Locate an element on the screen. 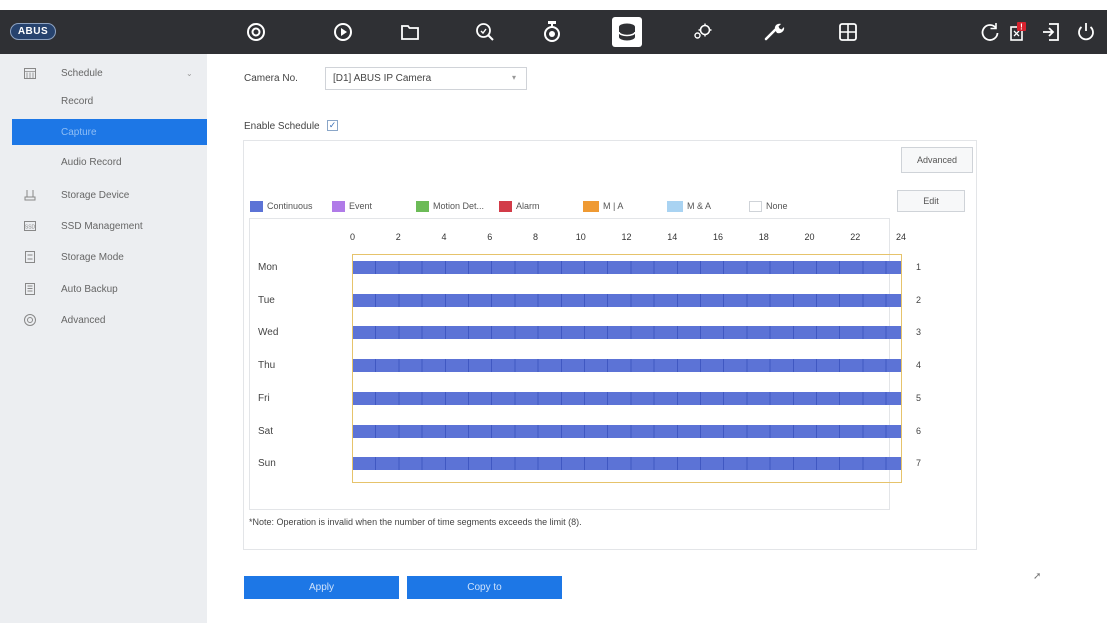  camera-icon is located at coordinates (552, 32).